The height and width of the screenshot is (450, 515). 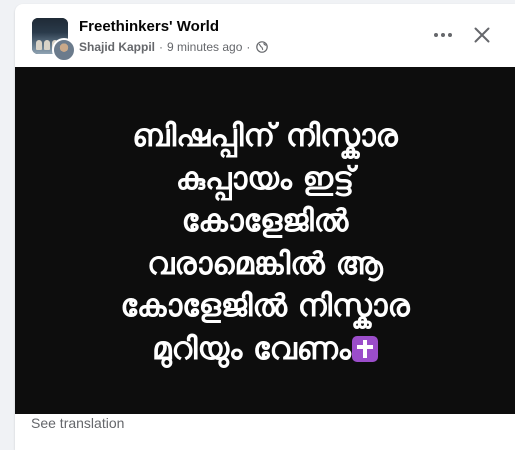 What do you see at coordinates (265, 178) in the screenshot?
I see `image-text-line: കുപ്പായം ഇട്ട്` at bounding box center [265, 178].